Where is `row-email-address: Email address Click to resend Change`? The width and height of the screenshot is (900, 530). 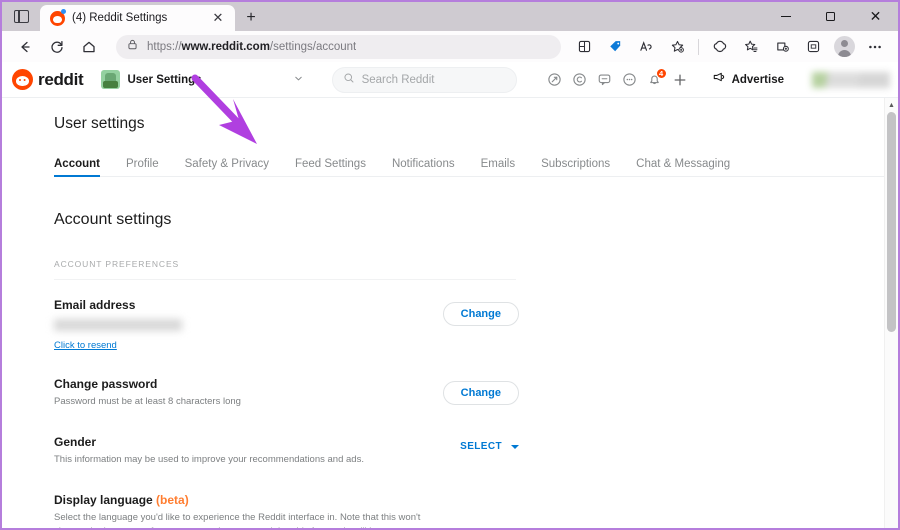
row-email-address: Email address Click to resend Change is located at coordinates (286, 325).